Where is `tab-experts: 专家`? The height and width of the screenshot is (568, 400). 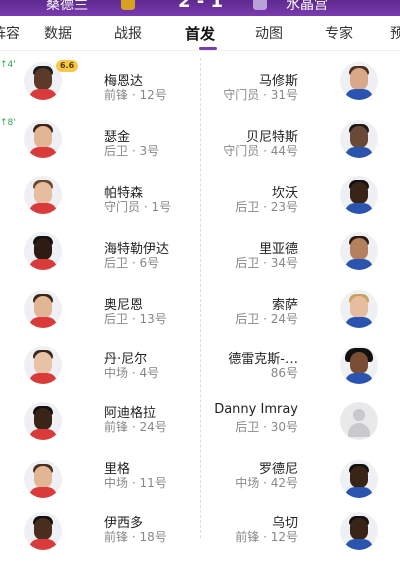
tab-experts: 专家 is located at coordinates (339, 33).